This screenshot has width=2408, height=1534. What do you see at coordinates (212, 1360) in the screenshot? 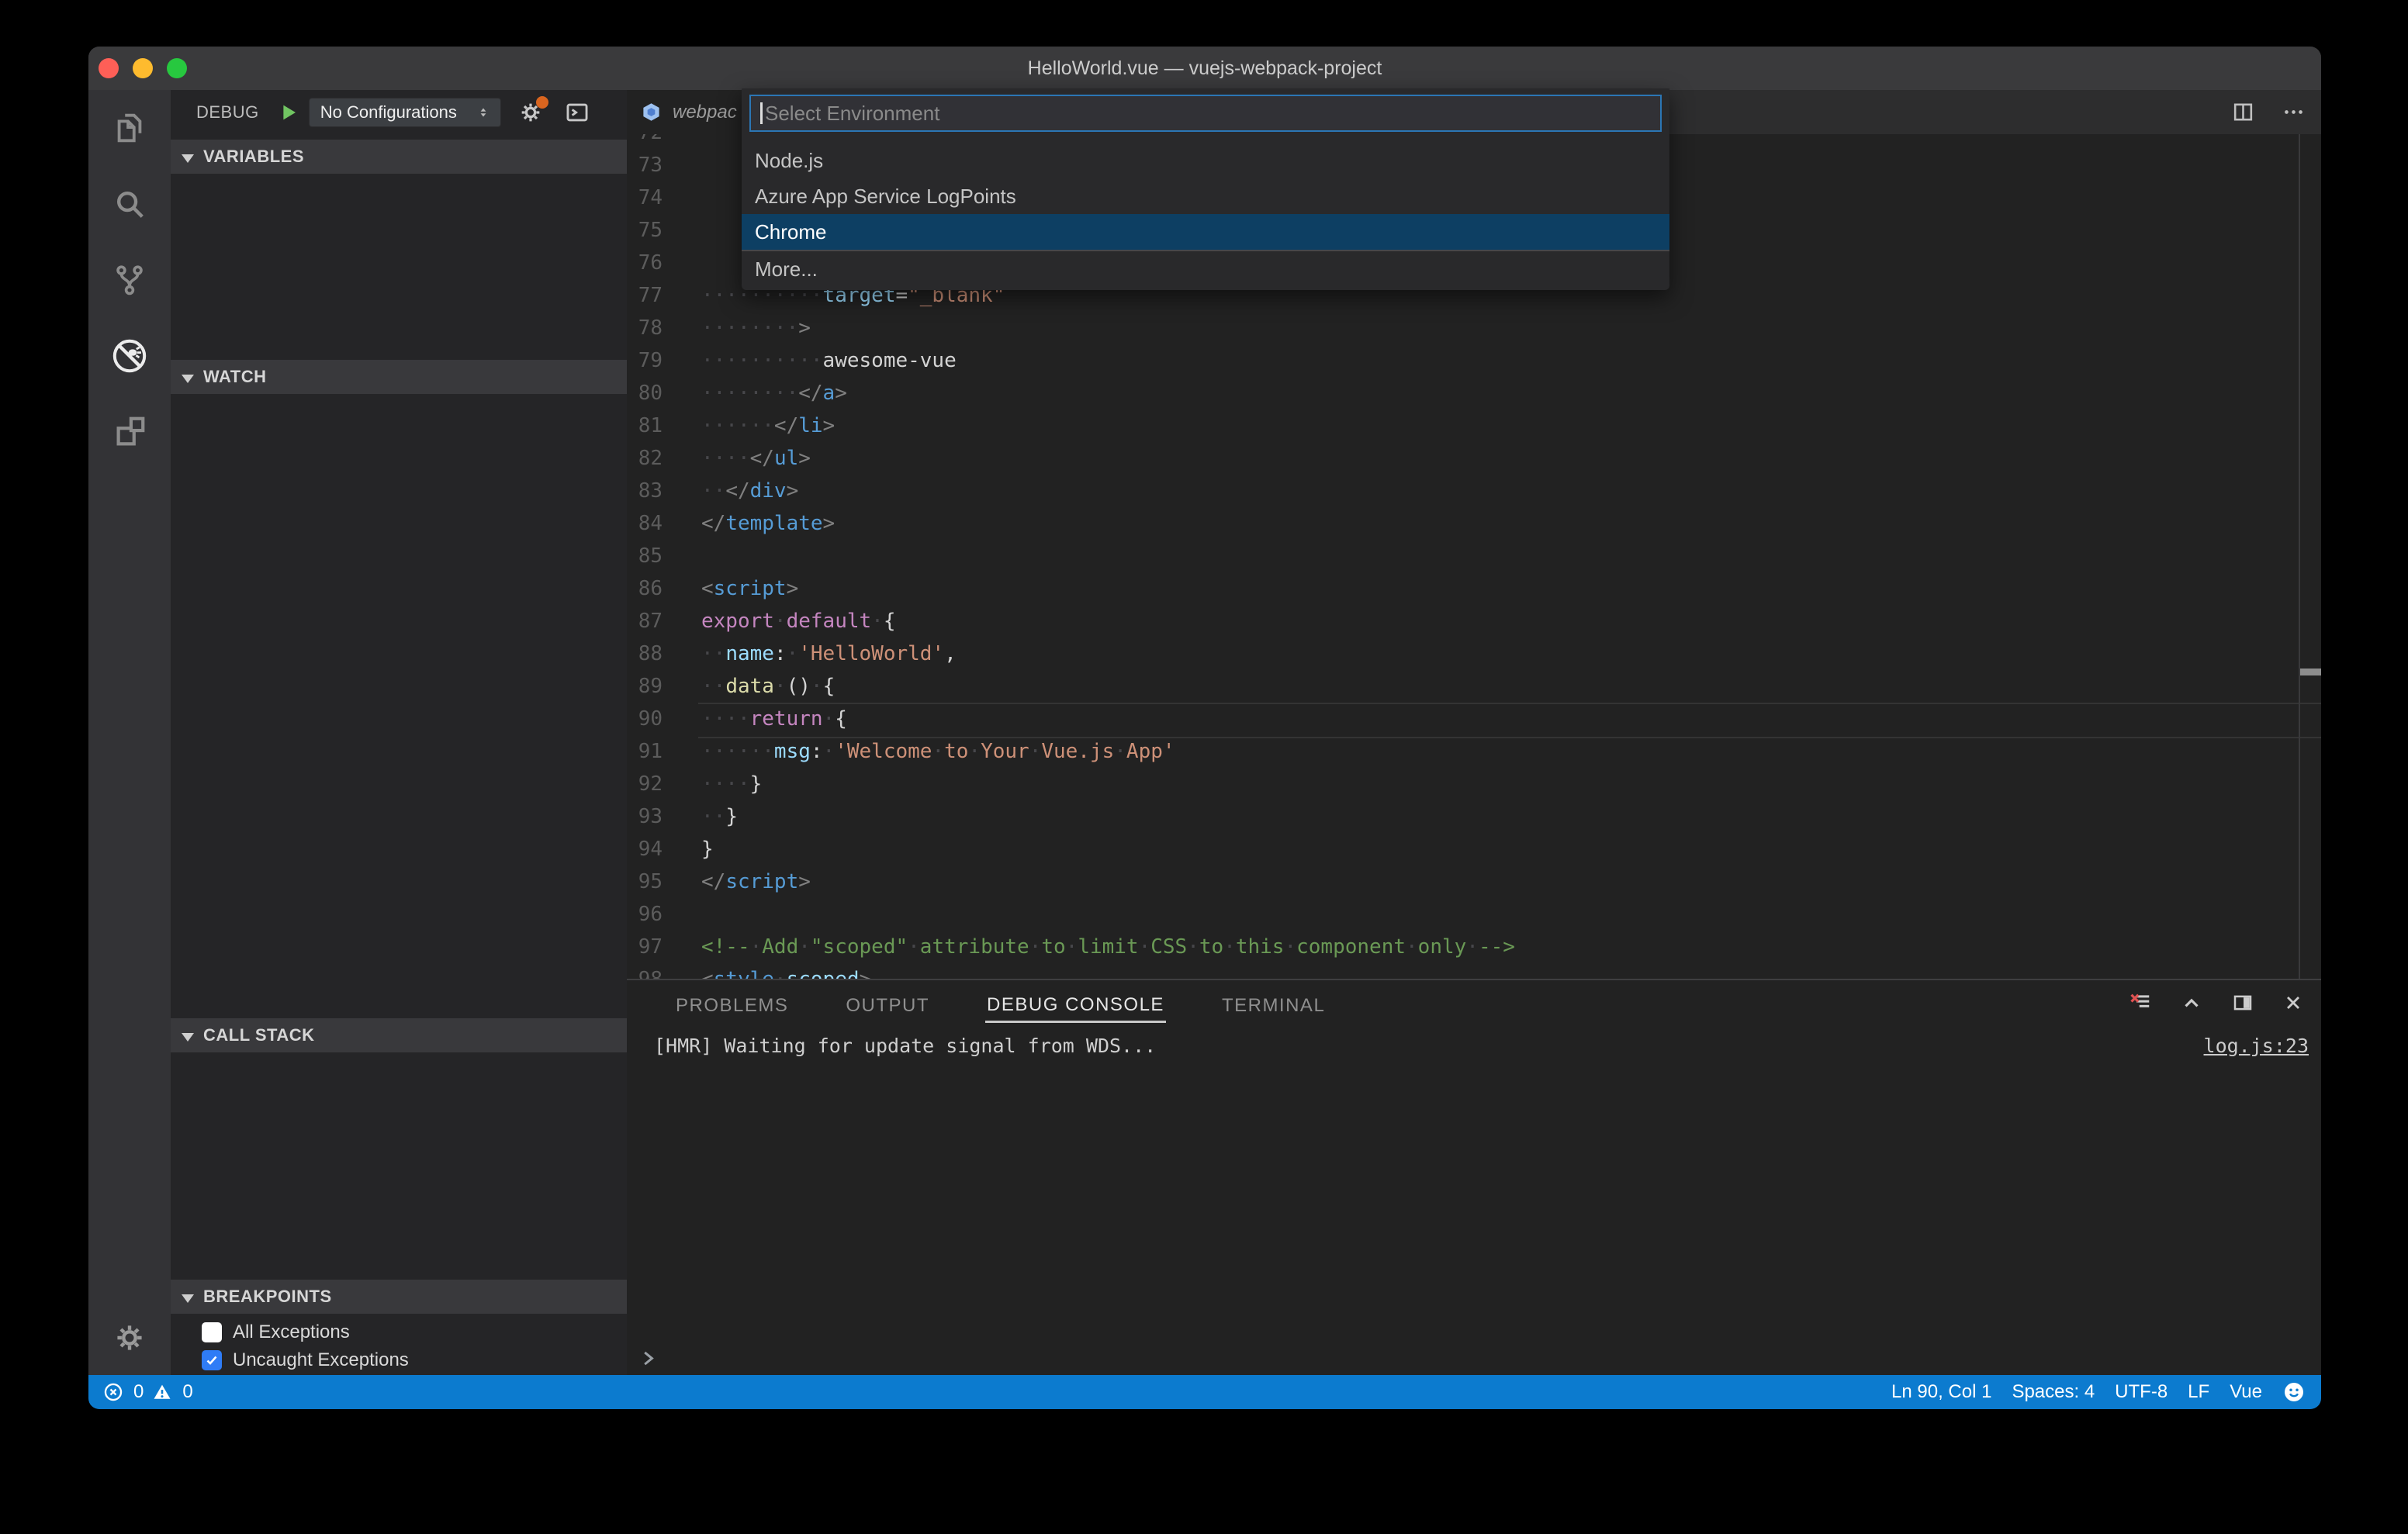
I see `checkbox-checked` at bounding box center [212, 1360].